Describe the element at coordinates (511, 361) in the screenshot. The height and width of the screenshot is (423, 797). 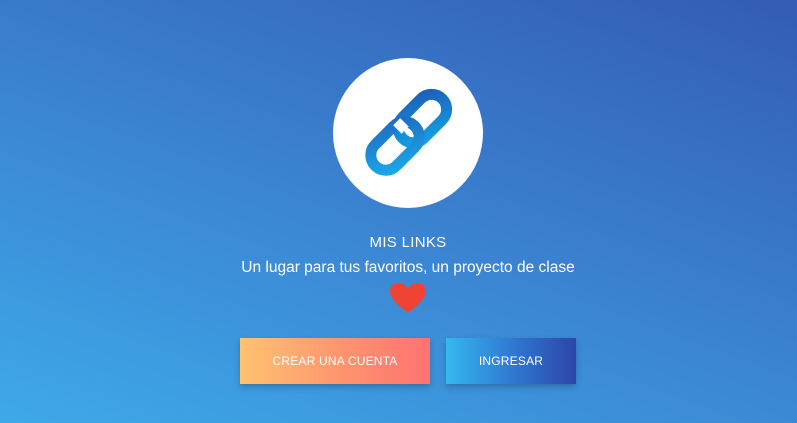
I see `login-button: INGRESAR` at that location.